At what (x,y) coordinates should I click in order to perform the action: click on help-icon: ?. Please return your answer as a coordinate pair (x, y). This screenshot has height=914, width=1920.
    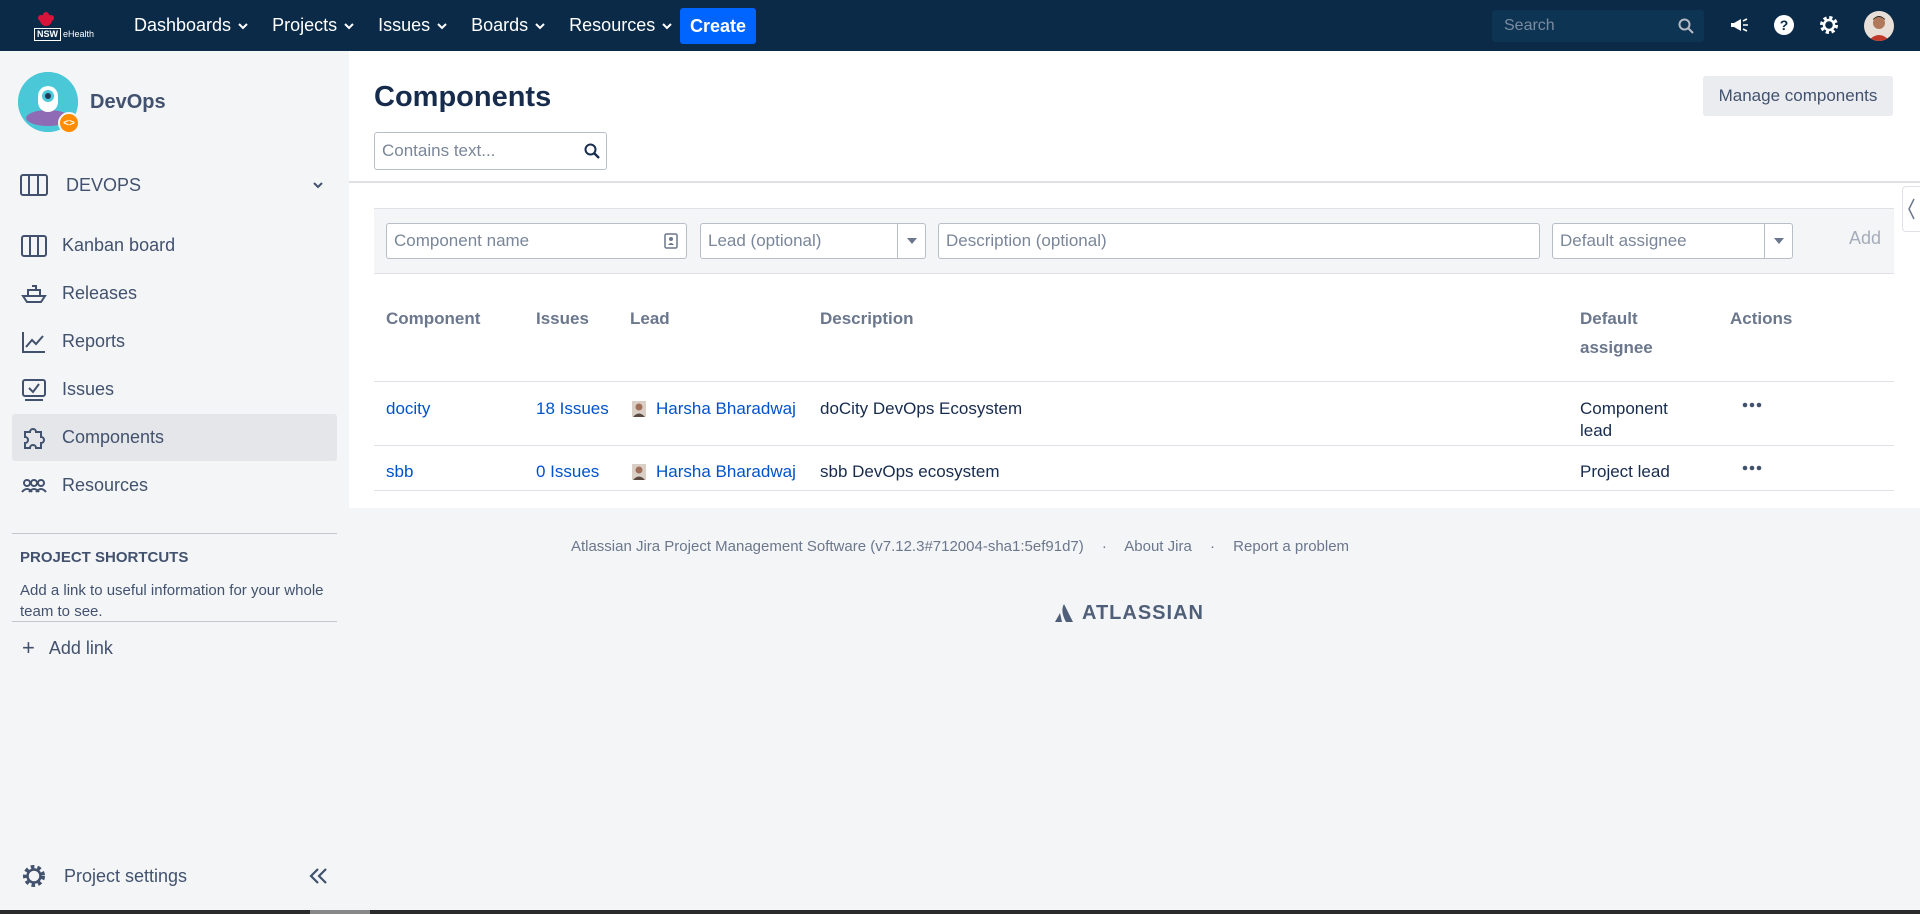
    Looking at the image, I should click on (1784, 25).